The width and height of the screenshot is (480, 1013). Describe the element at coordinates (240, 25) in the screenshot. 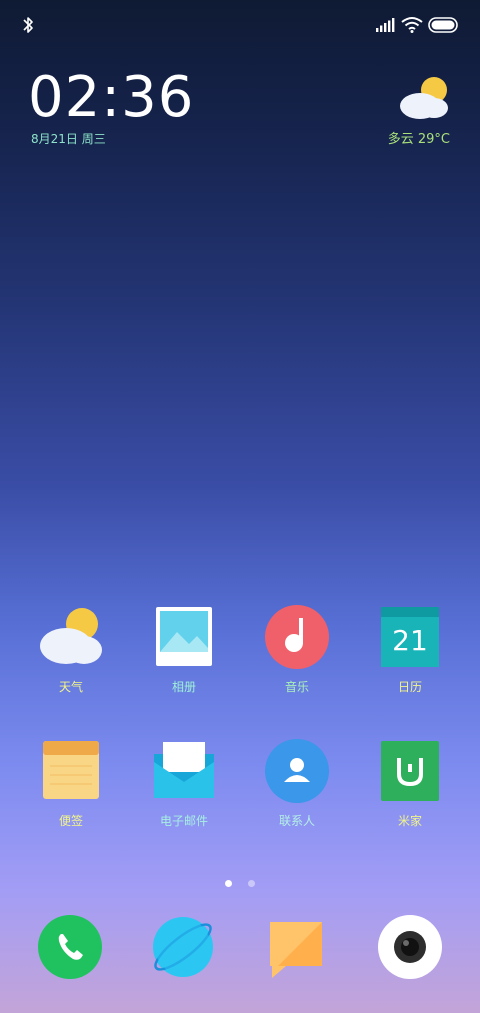

I see `status-bar` at that location.